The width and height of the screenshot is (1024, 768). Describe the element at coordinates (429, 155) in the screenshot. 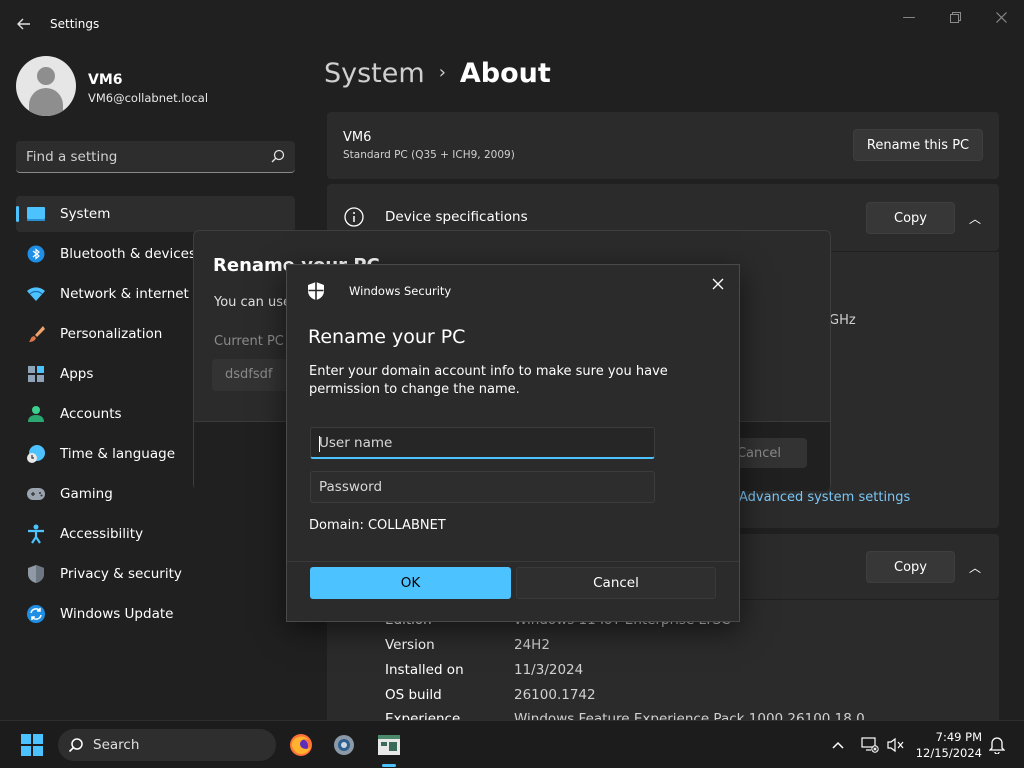

I see `pc-model: Standard PC (Q35 + ICH9, 2009)` at that location.